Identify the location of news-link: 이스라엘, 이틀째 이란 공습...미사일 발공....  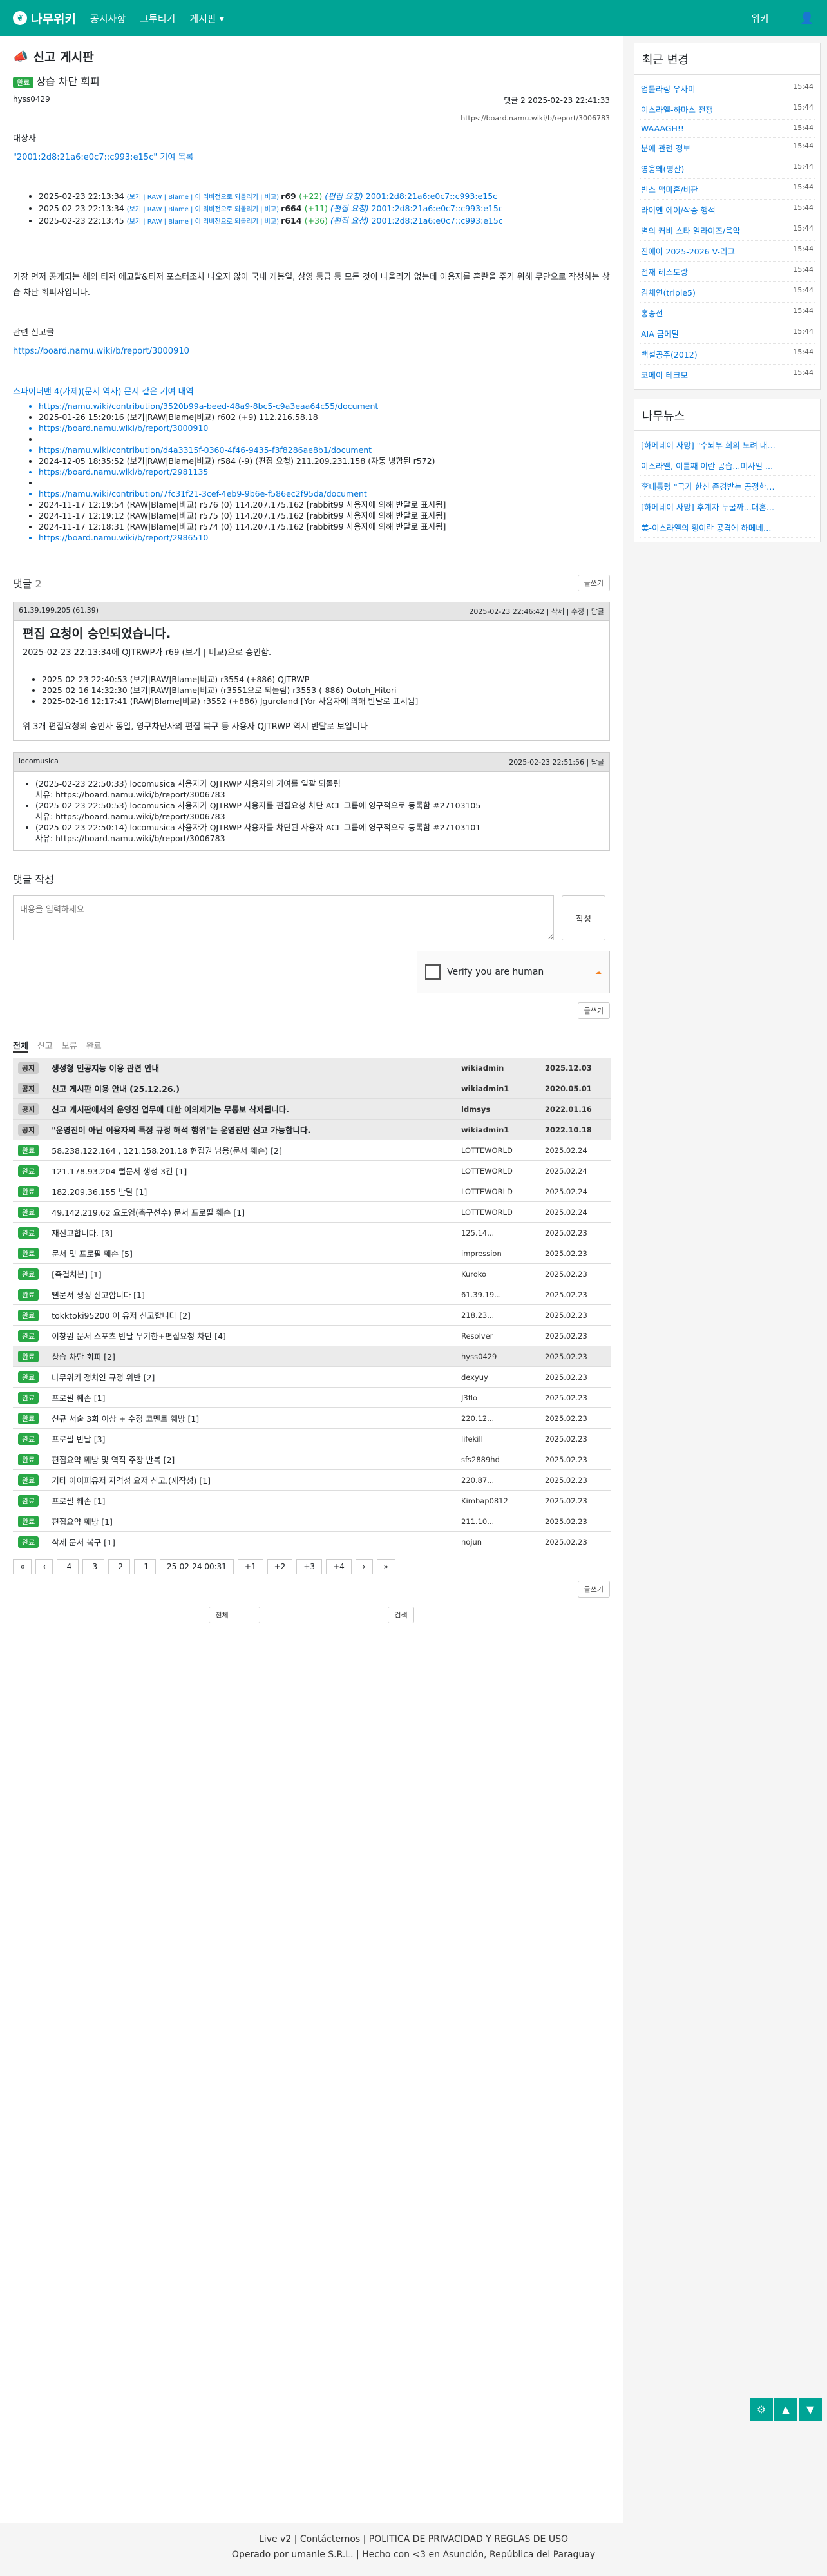
(708, 466).